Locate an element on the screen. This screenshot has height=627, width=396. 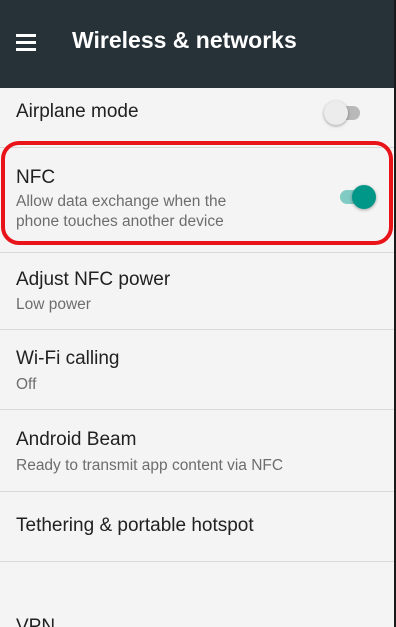
vpn-title: VPN is located at coordinates (36, 621).